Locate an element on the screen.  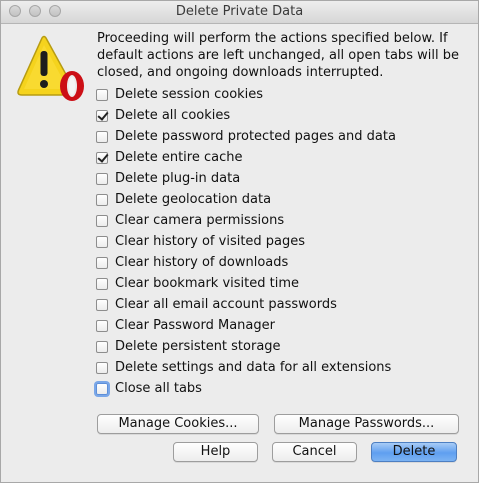
delete-button: Delete is located at coordinates (414, 452).